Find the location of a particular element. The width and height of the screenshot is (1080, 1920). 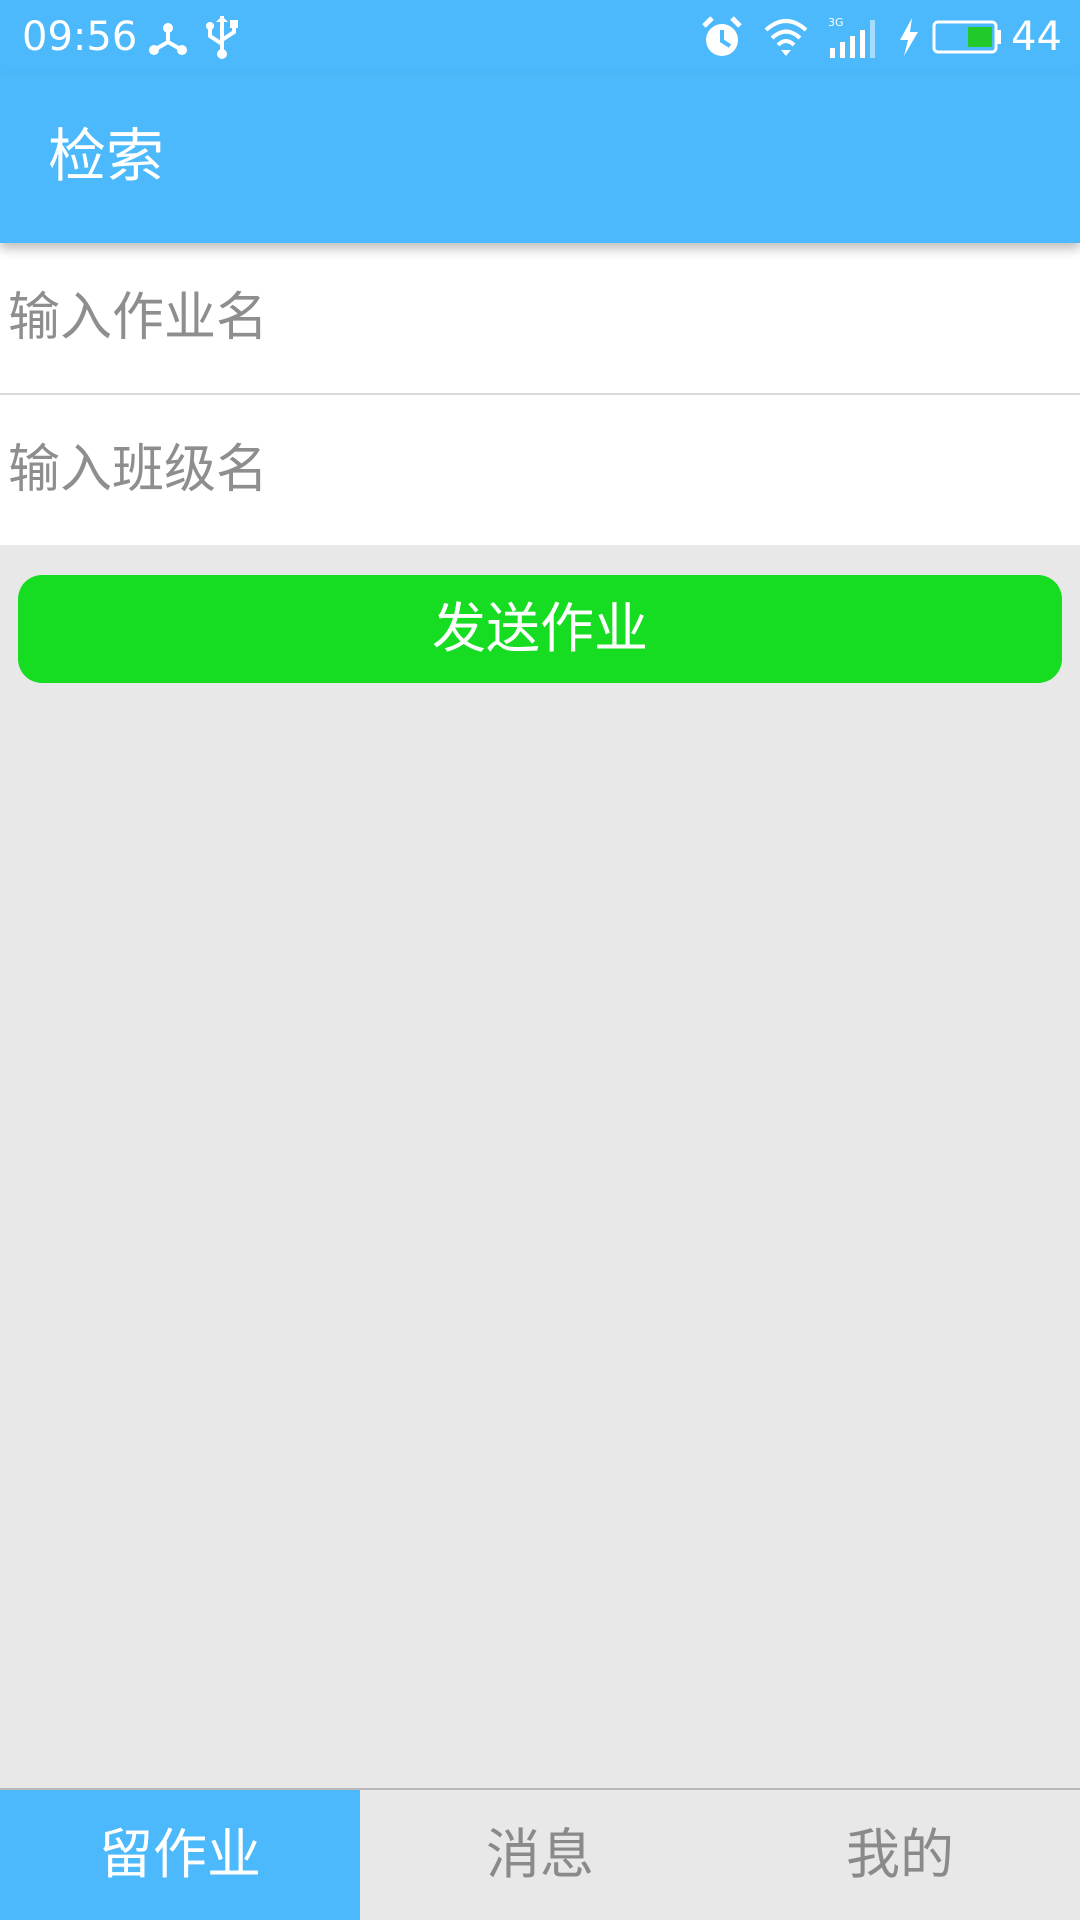

homework-name-input is located at coordinates (540, 318).